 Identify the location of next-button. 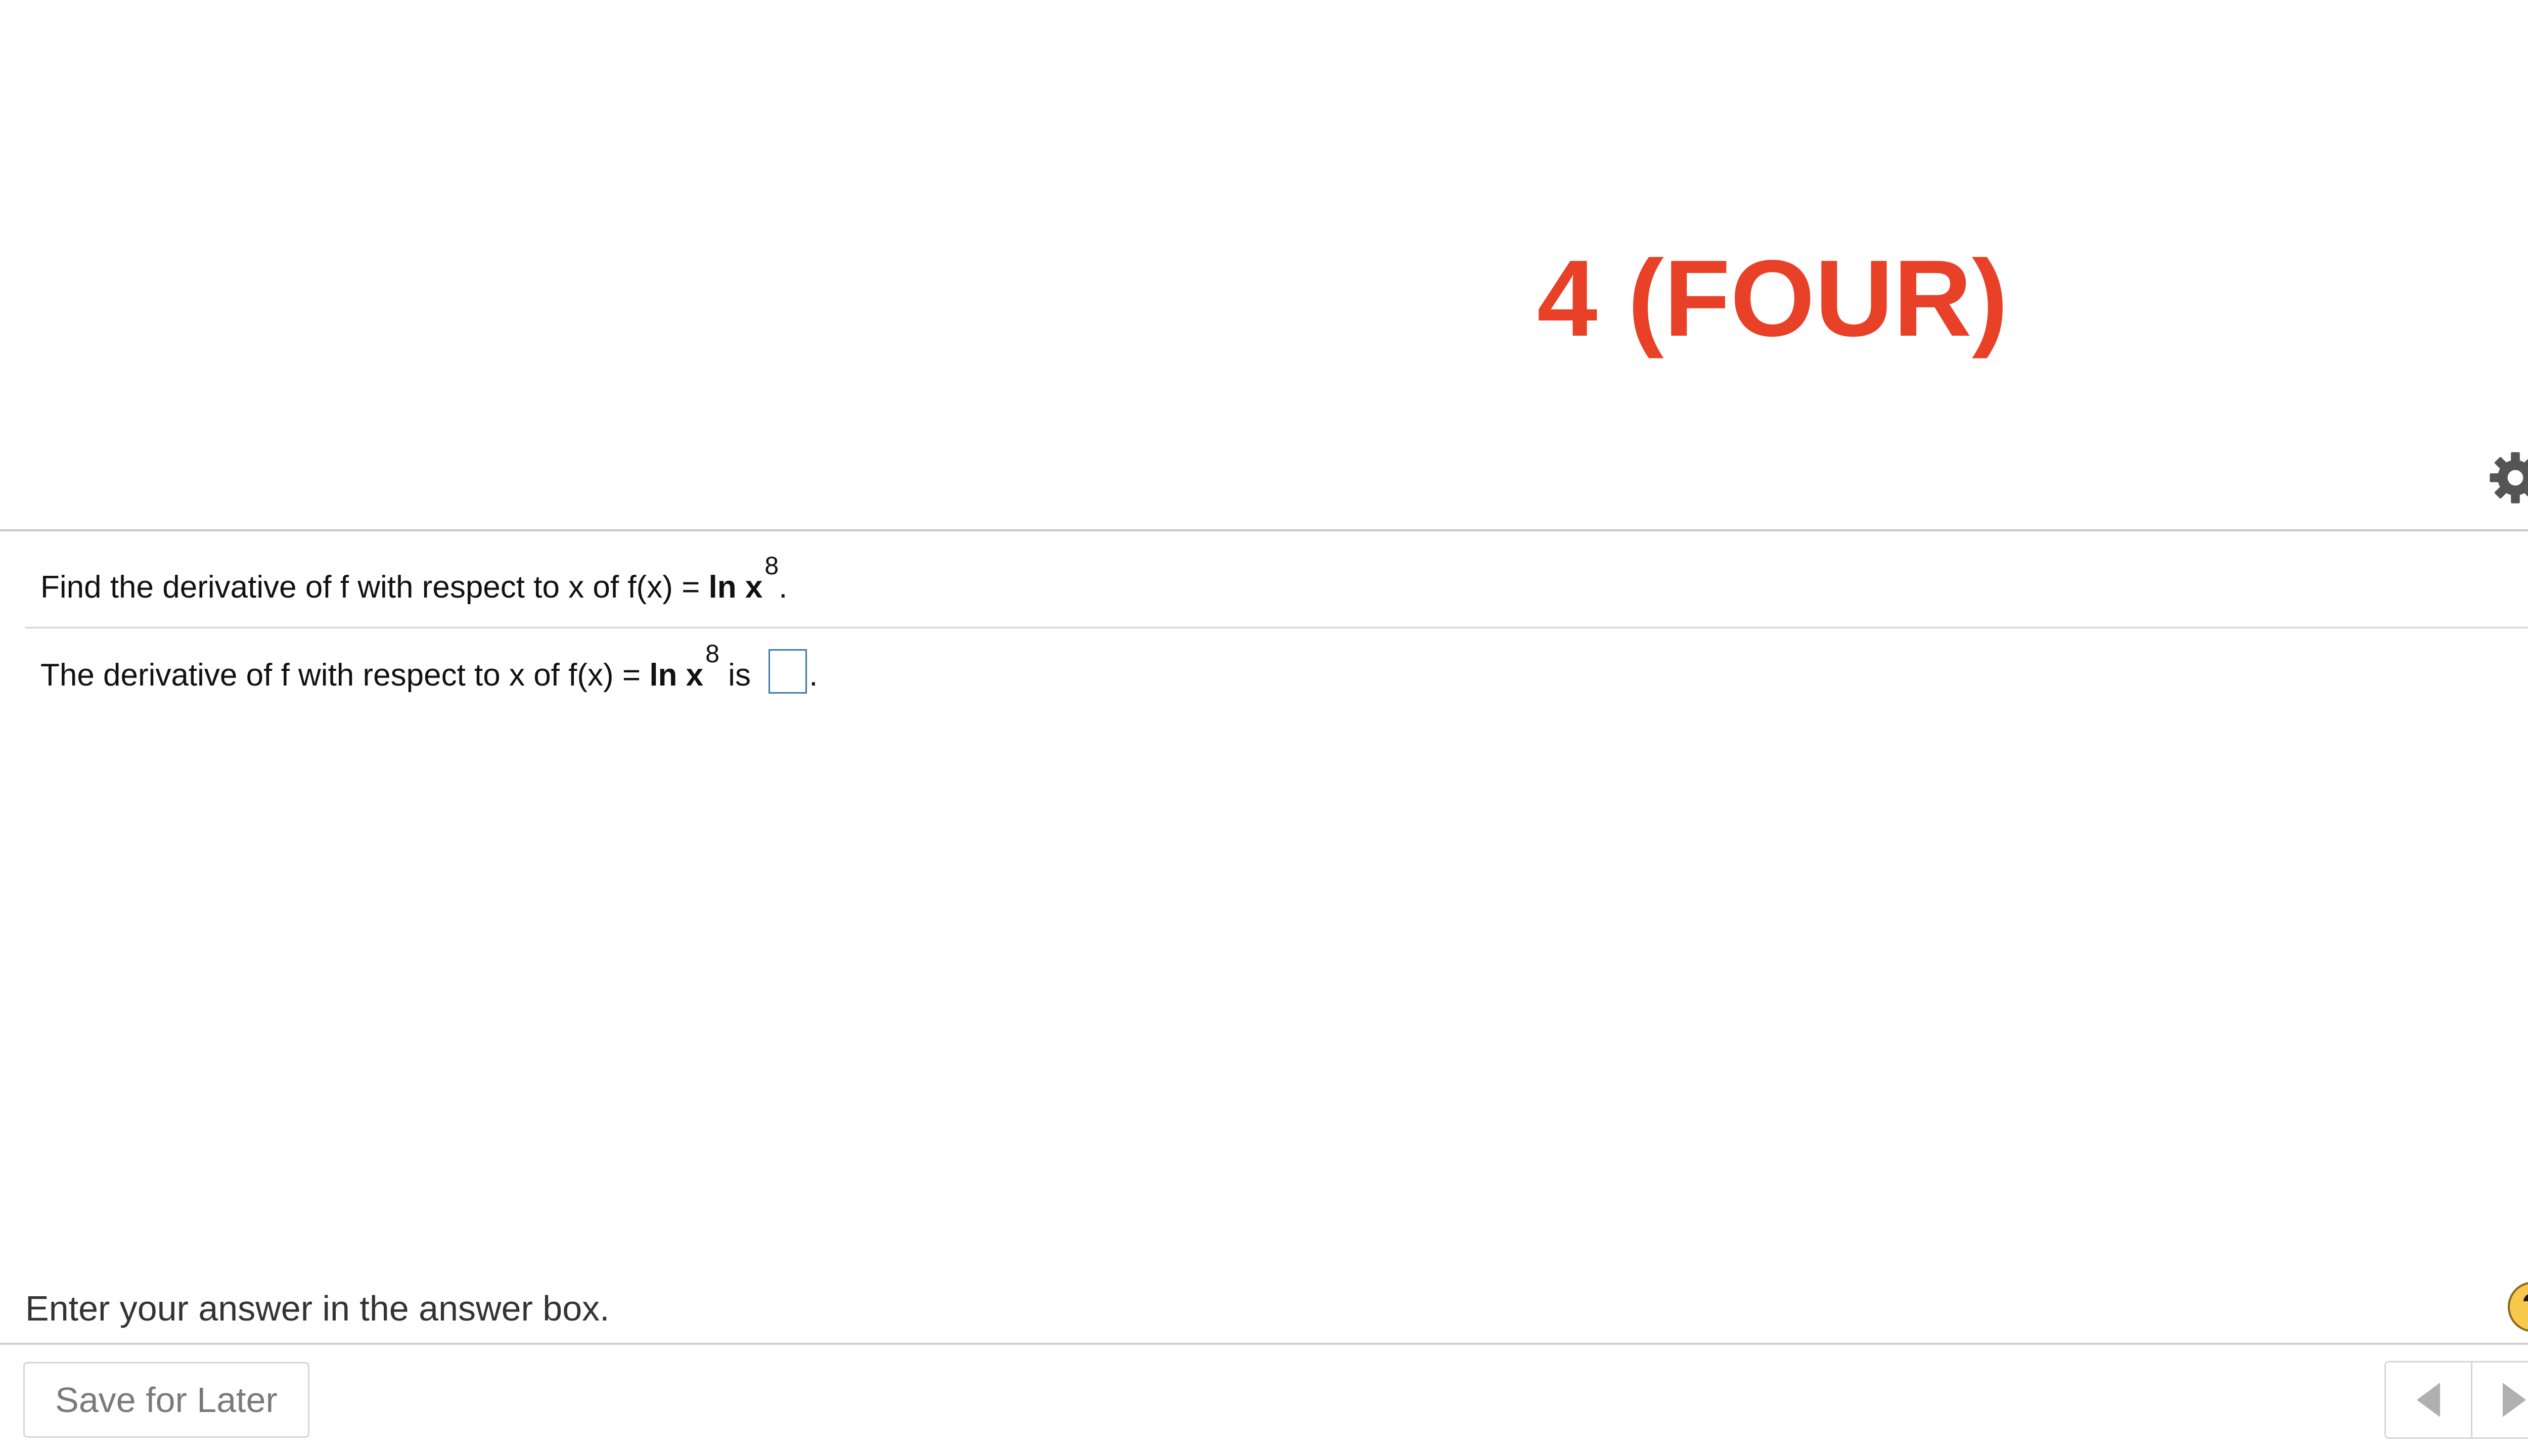
(2500, 1399).